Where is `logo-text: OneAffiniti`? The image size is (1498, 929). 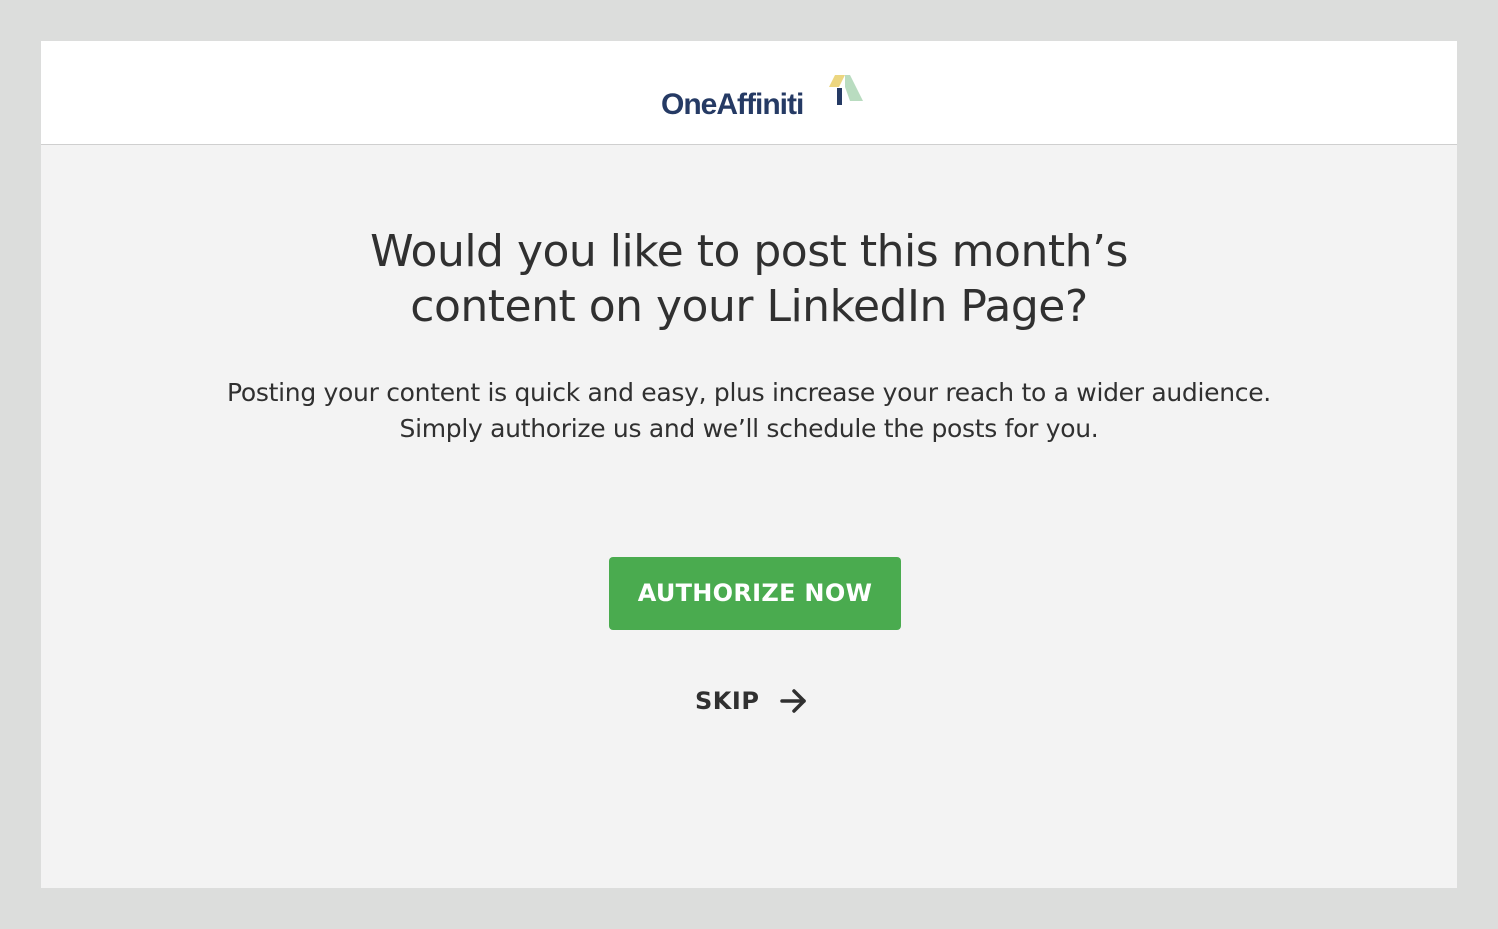
logo-text: OneAffiniti is located at coordinates (732, 104).